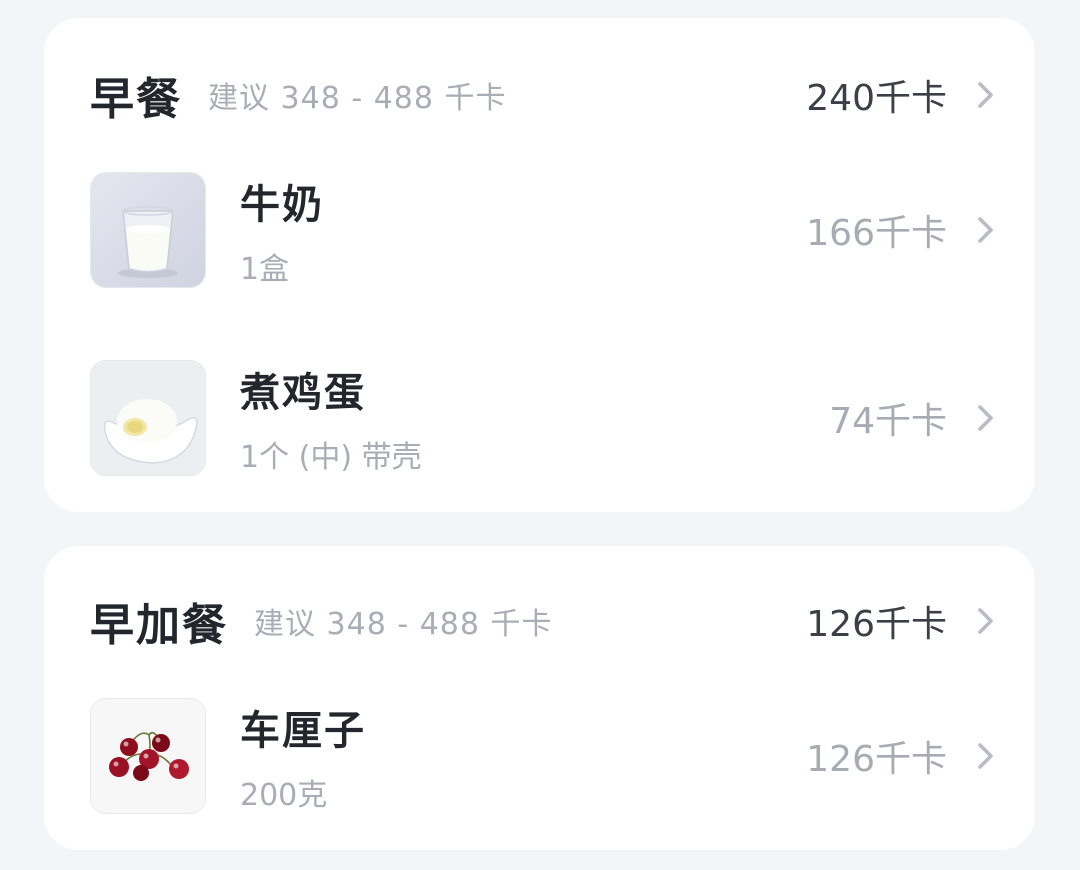 Image resolution: width=1080 pixels, height=870 pixels. Describe the element at coordinates (148, 230) in the screenshot. I see `milk-glass-icon` at that location.